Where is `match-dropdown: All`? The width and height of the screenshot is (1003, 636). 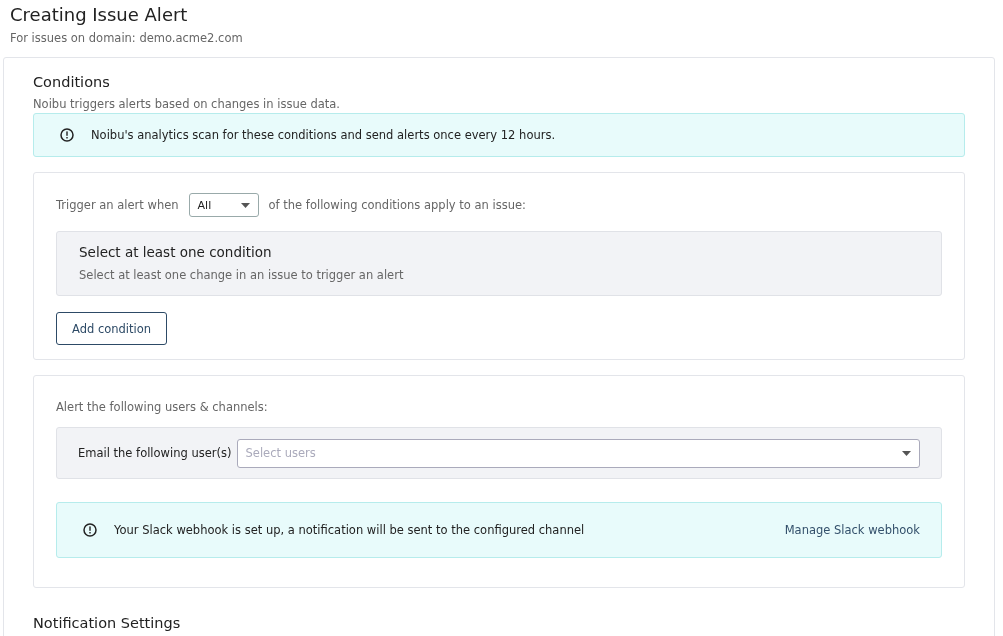 match-dropdown: All is located at coordinates (223, 205).